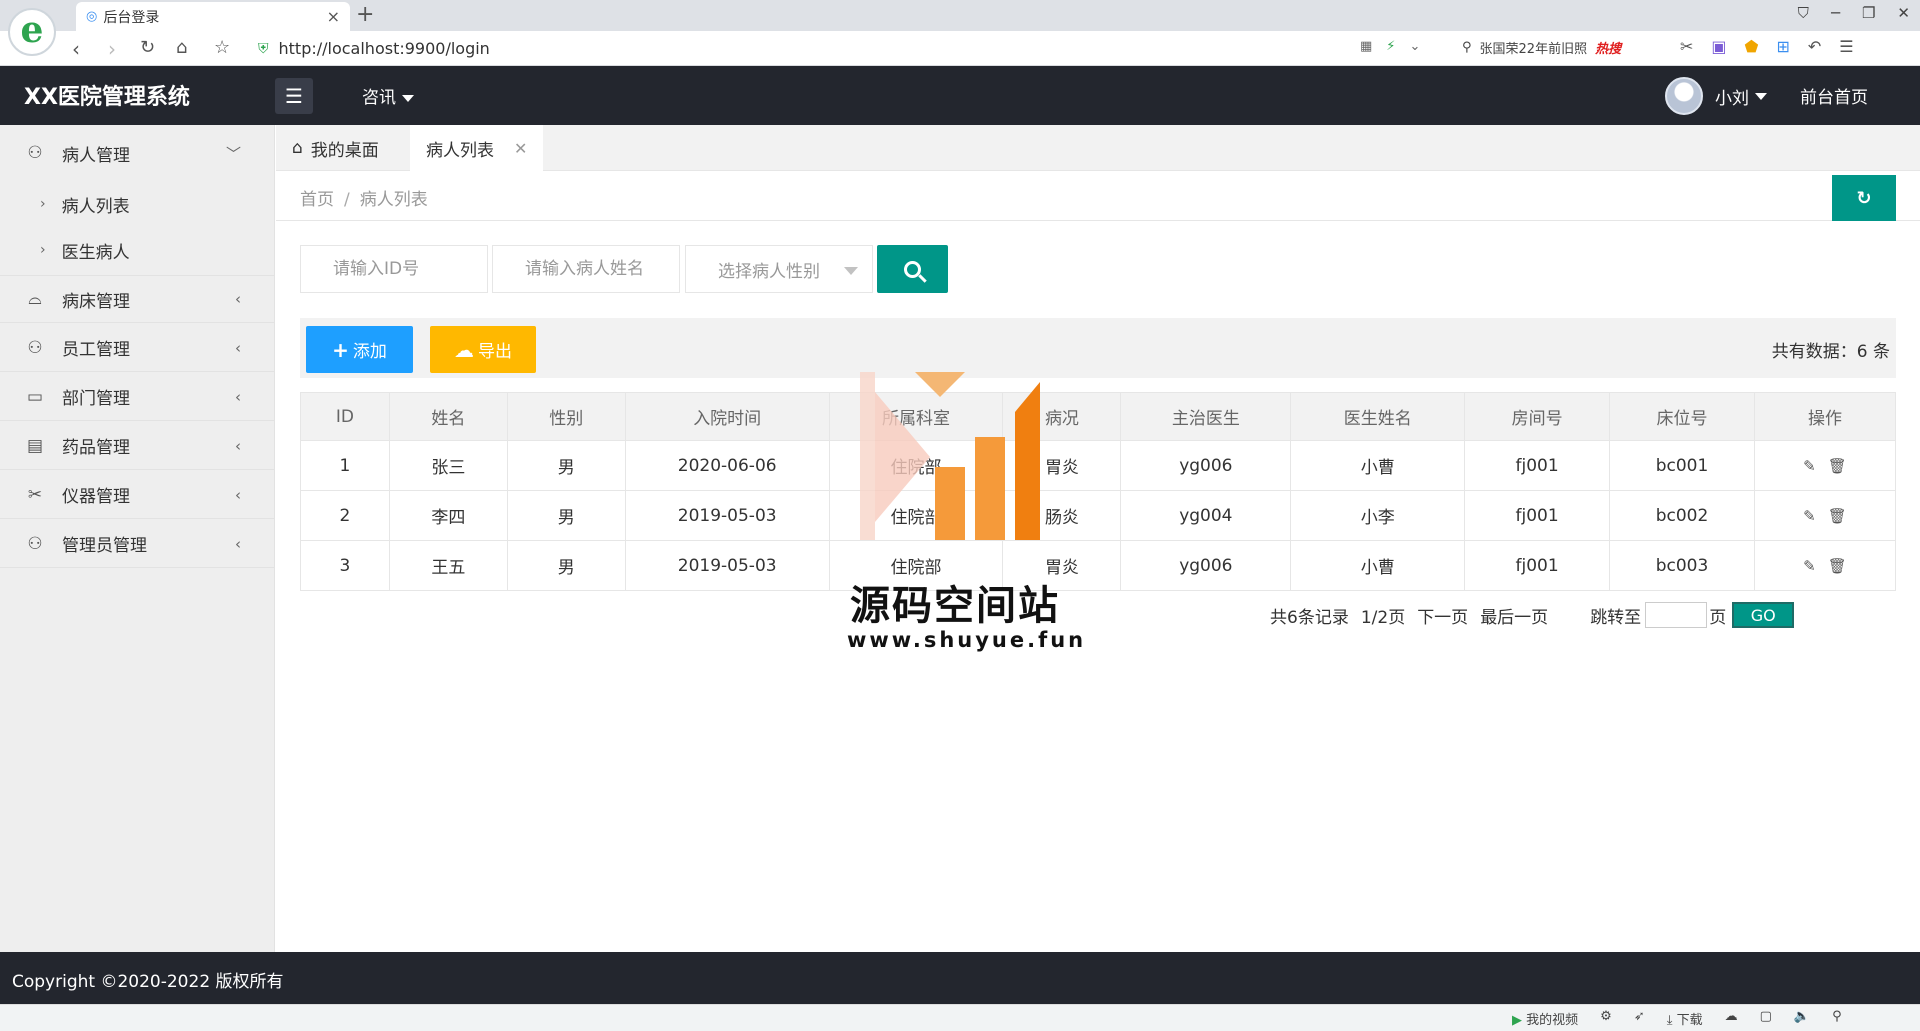 The height and width of the screenshot is (1031, 1920). I want to click on qr-icon: ▦, so click(1366, 46).